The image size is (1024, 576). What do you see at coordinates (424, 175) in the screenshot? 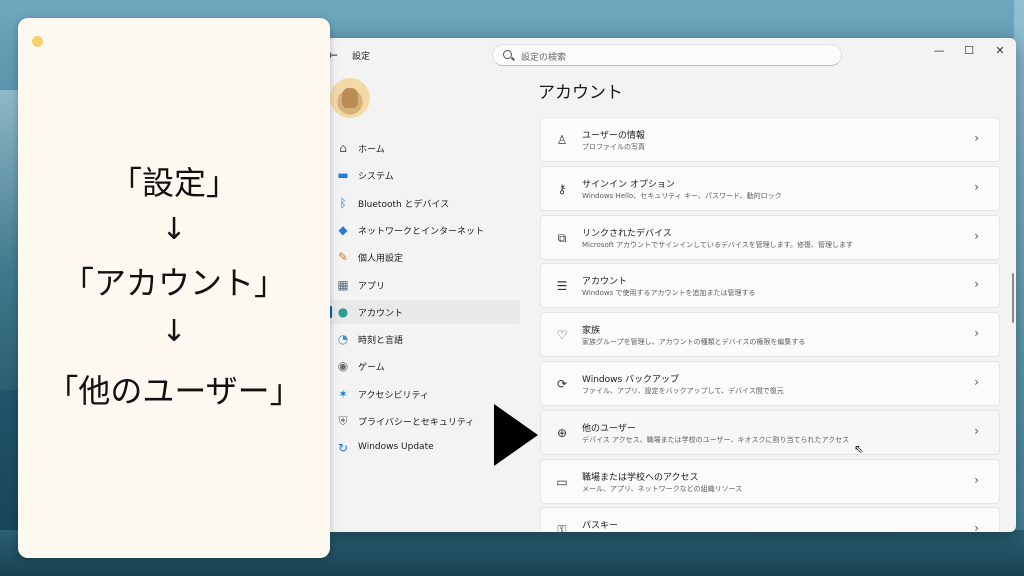
I see `sidebar-item: ▬ システム` at bounding box center [424, 175].